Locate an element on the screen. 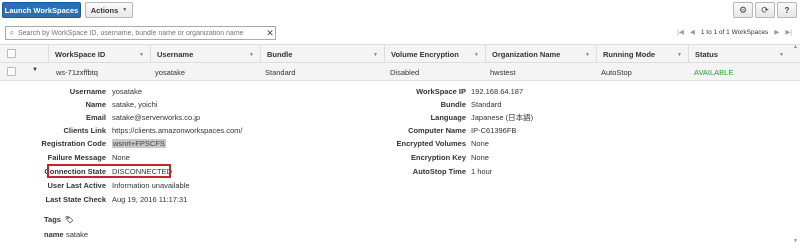 Image resolution: width=800 pixels, height=248 pixels. actions-dropdown-button: Actions ▼ is located at coordinates (109, 10).